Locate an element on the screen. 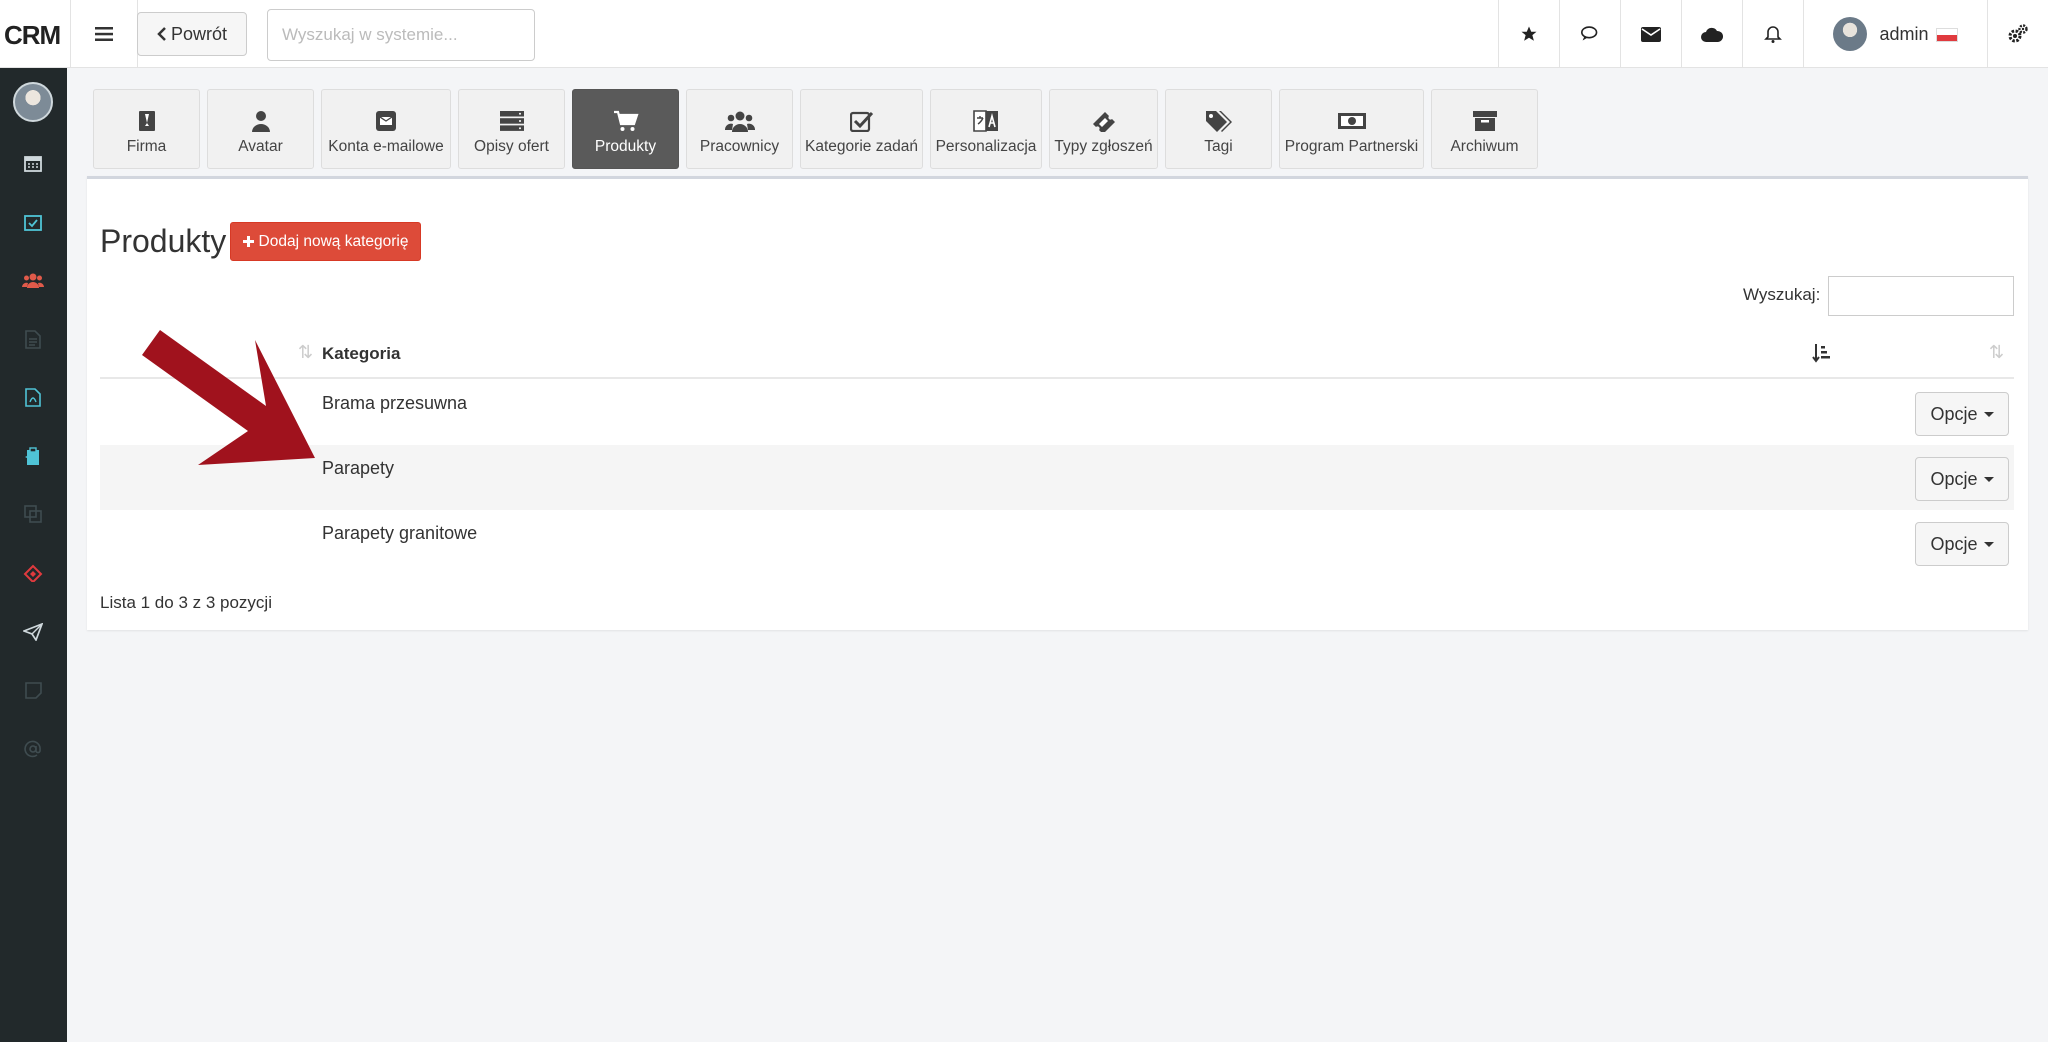 Image resolution: width=2048 pixels, height=1042 pixels. username: admin is located at coordinates (1904, 33).